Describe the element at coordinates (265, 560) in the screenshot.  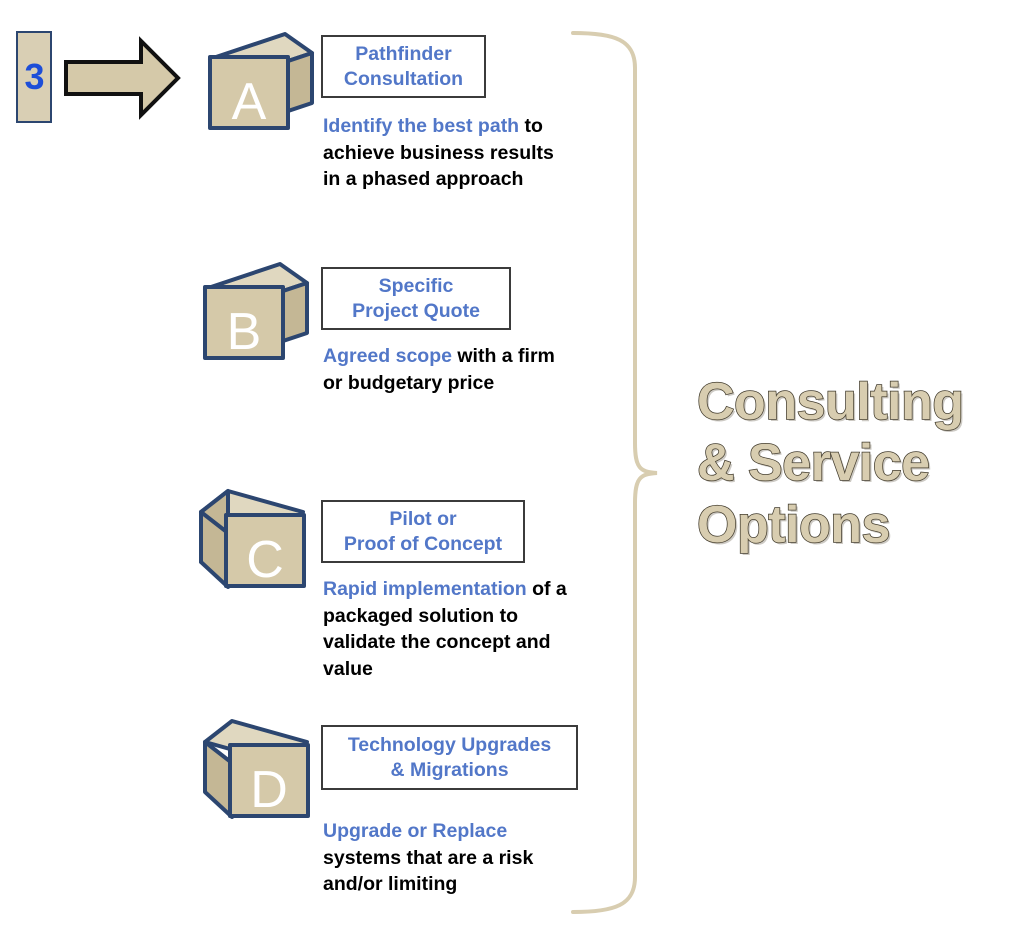
I see `cube-letter-c: C` at that location.